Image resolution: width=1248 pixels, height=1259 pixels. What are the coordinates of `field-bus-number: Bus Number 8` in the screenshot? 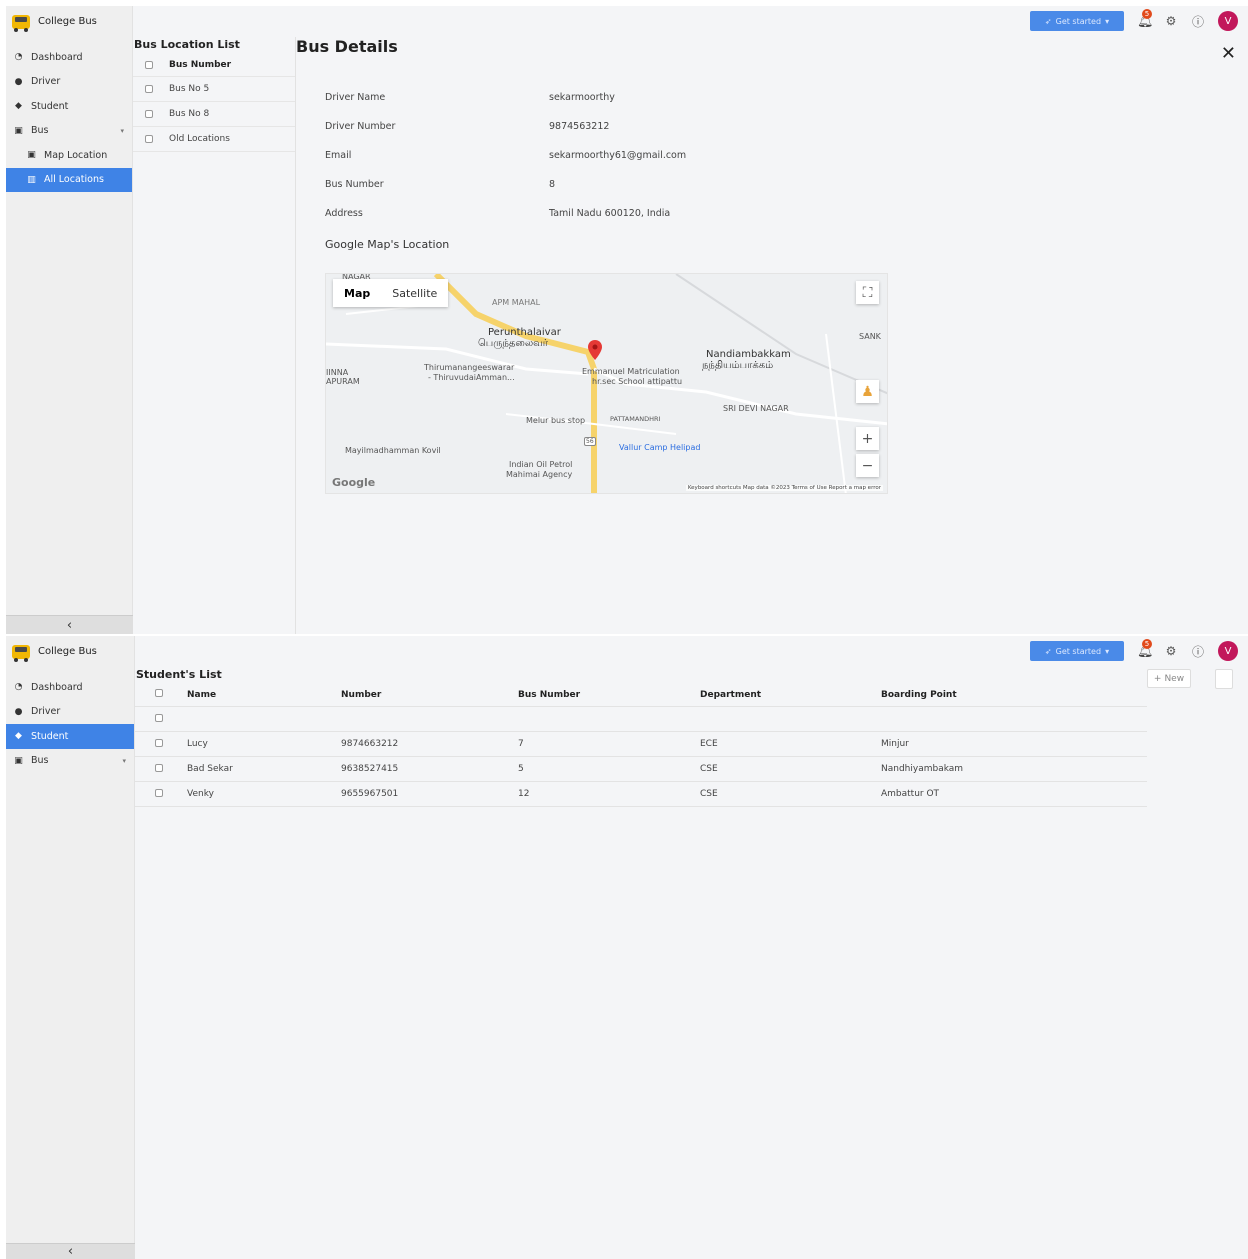 It's located at (440, 184).